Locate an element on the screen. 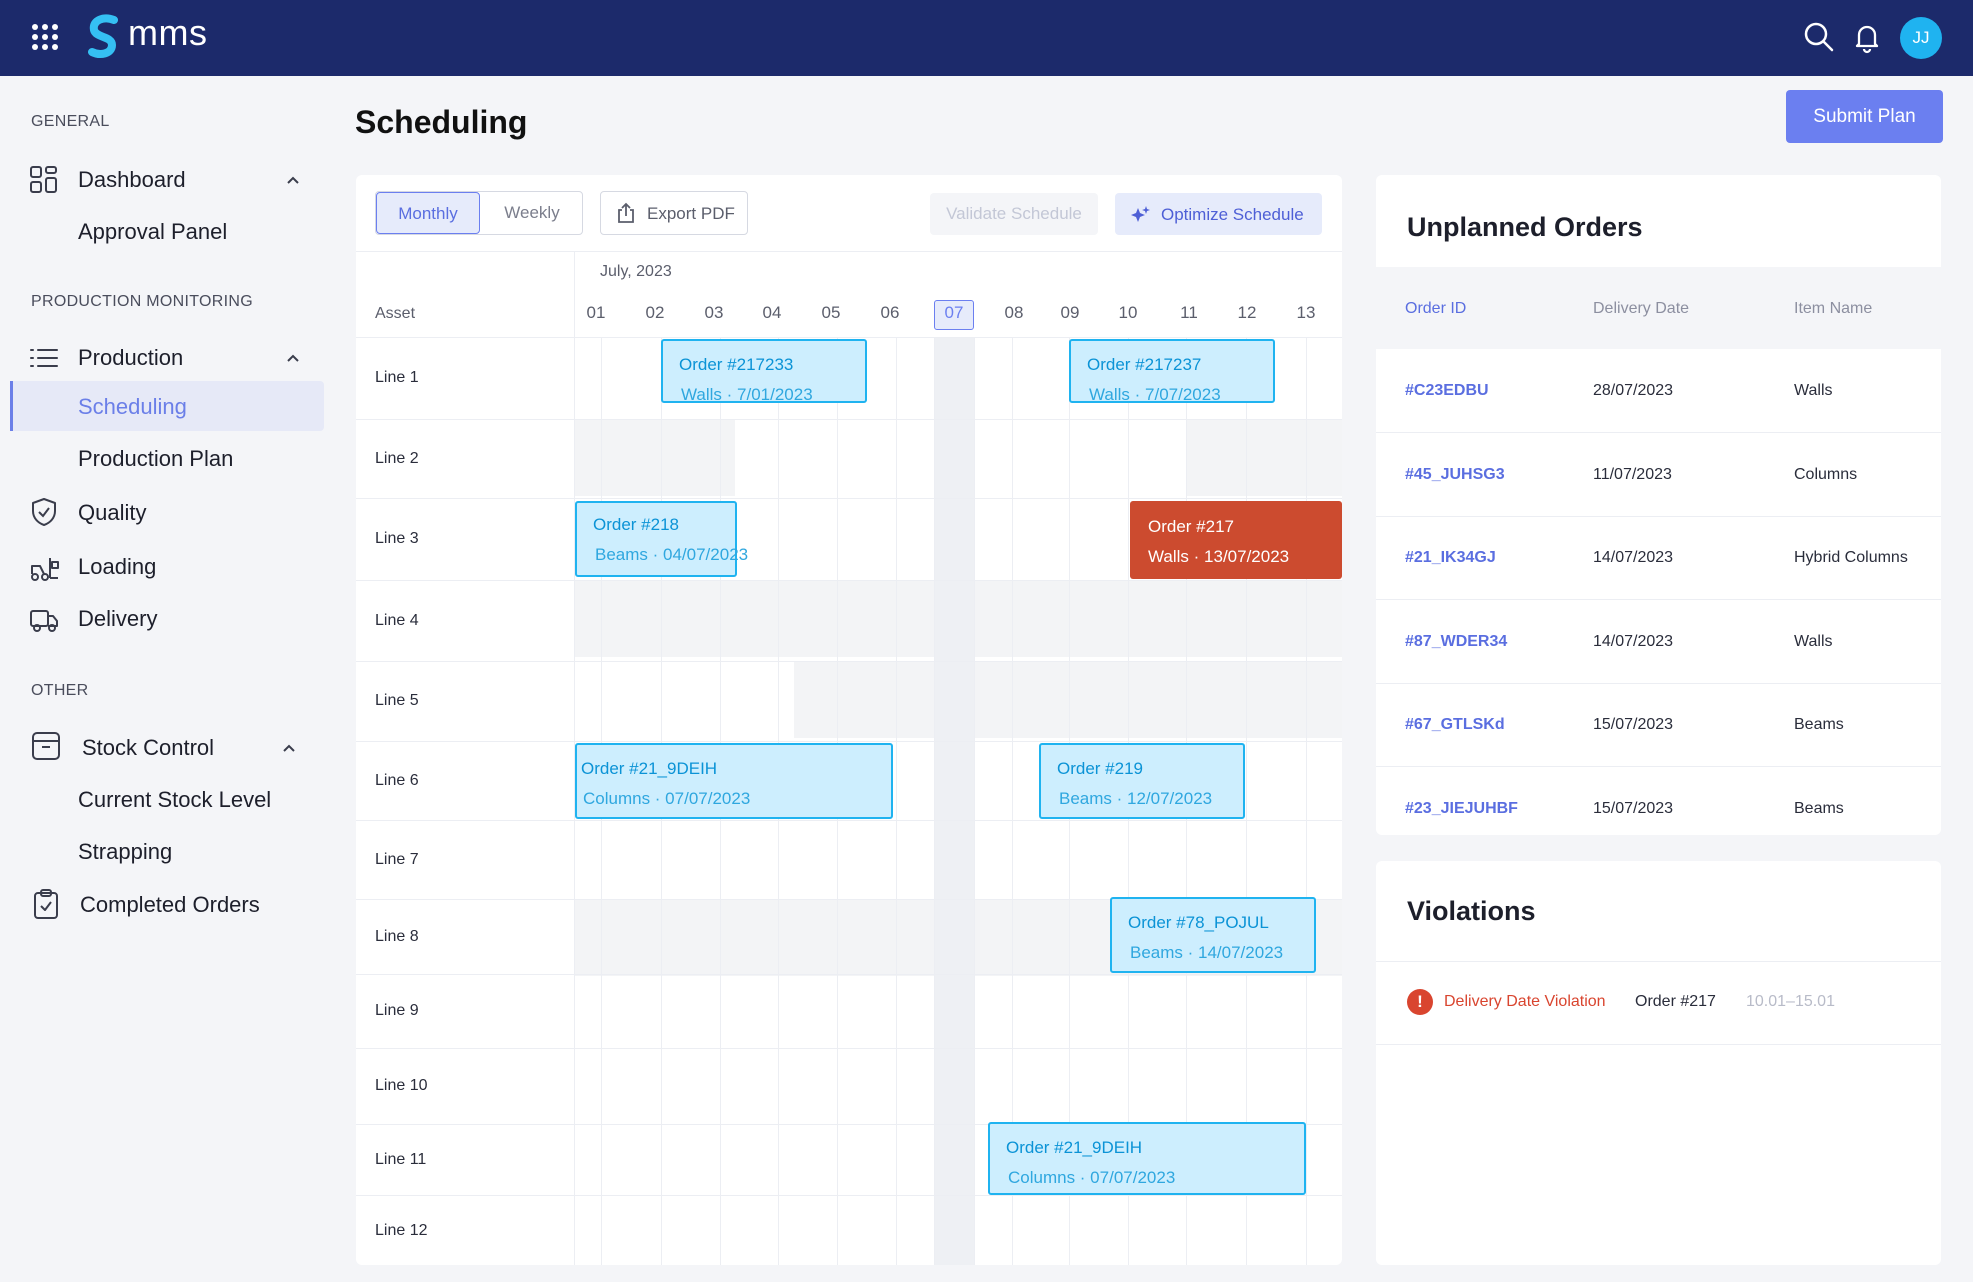  validate-schedule-button: Validate Schedule is located at coordinates (1014, 214).